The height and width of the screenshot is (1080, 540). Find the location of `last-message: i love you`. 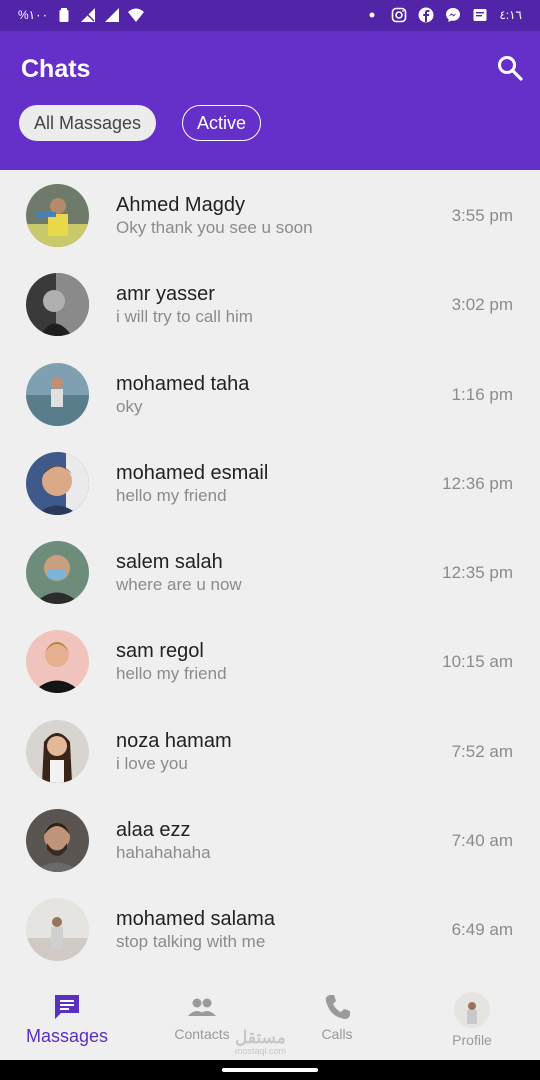

last-message: i love you is located at coordinates (152, 763).